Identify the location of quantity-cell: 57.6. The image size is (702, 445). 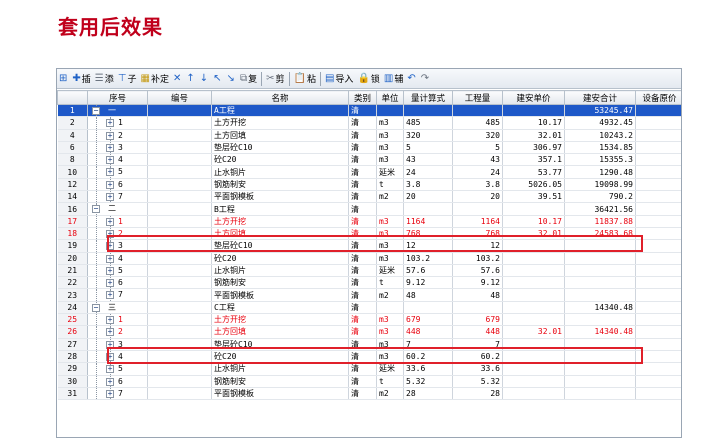
(477, 271).